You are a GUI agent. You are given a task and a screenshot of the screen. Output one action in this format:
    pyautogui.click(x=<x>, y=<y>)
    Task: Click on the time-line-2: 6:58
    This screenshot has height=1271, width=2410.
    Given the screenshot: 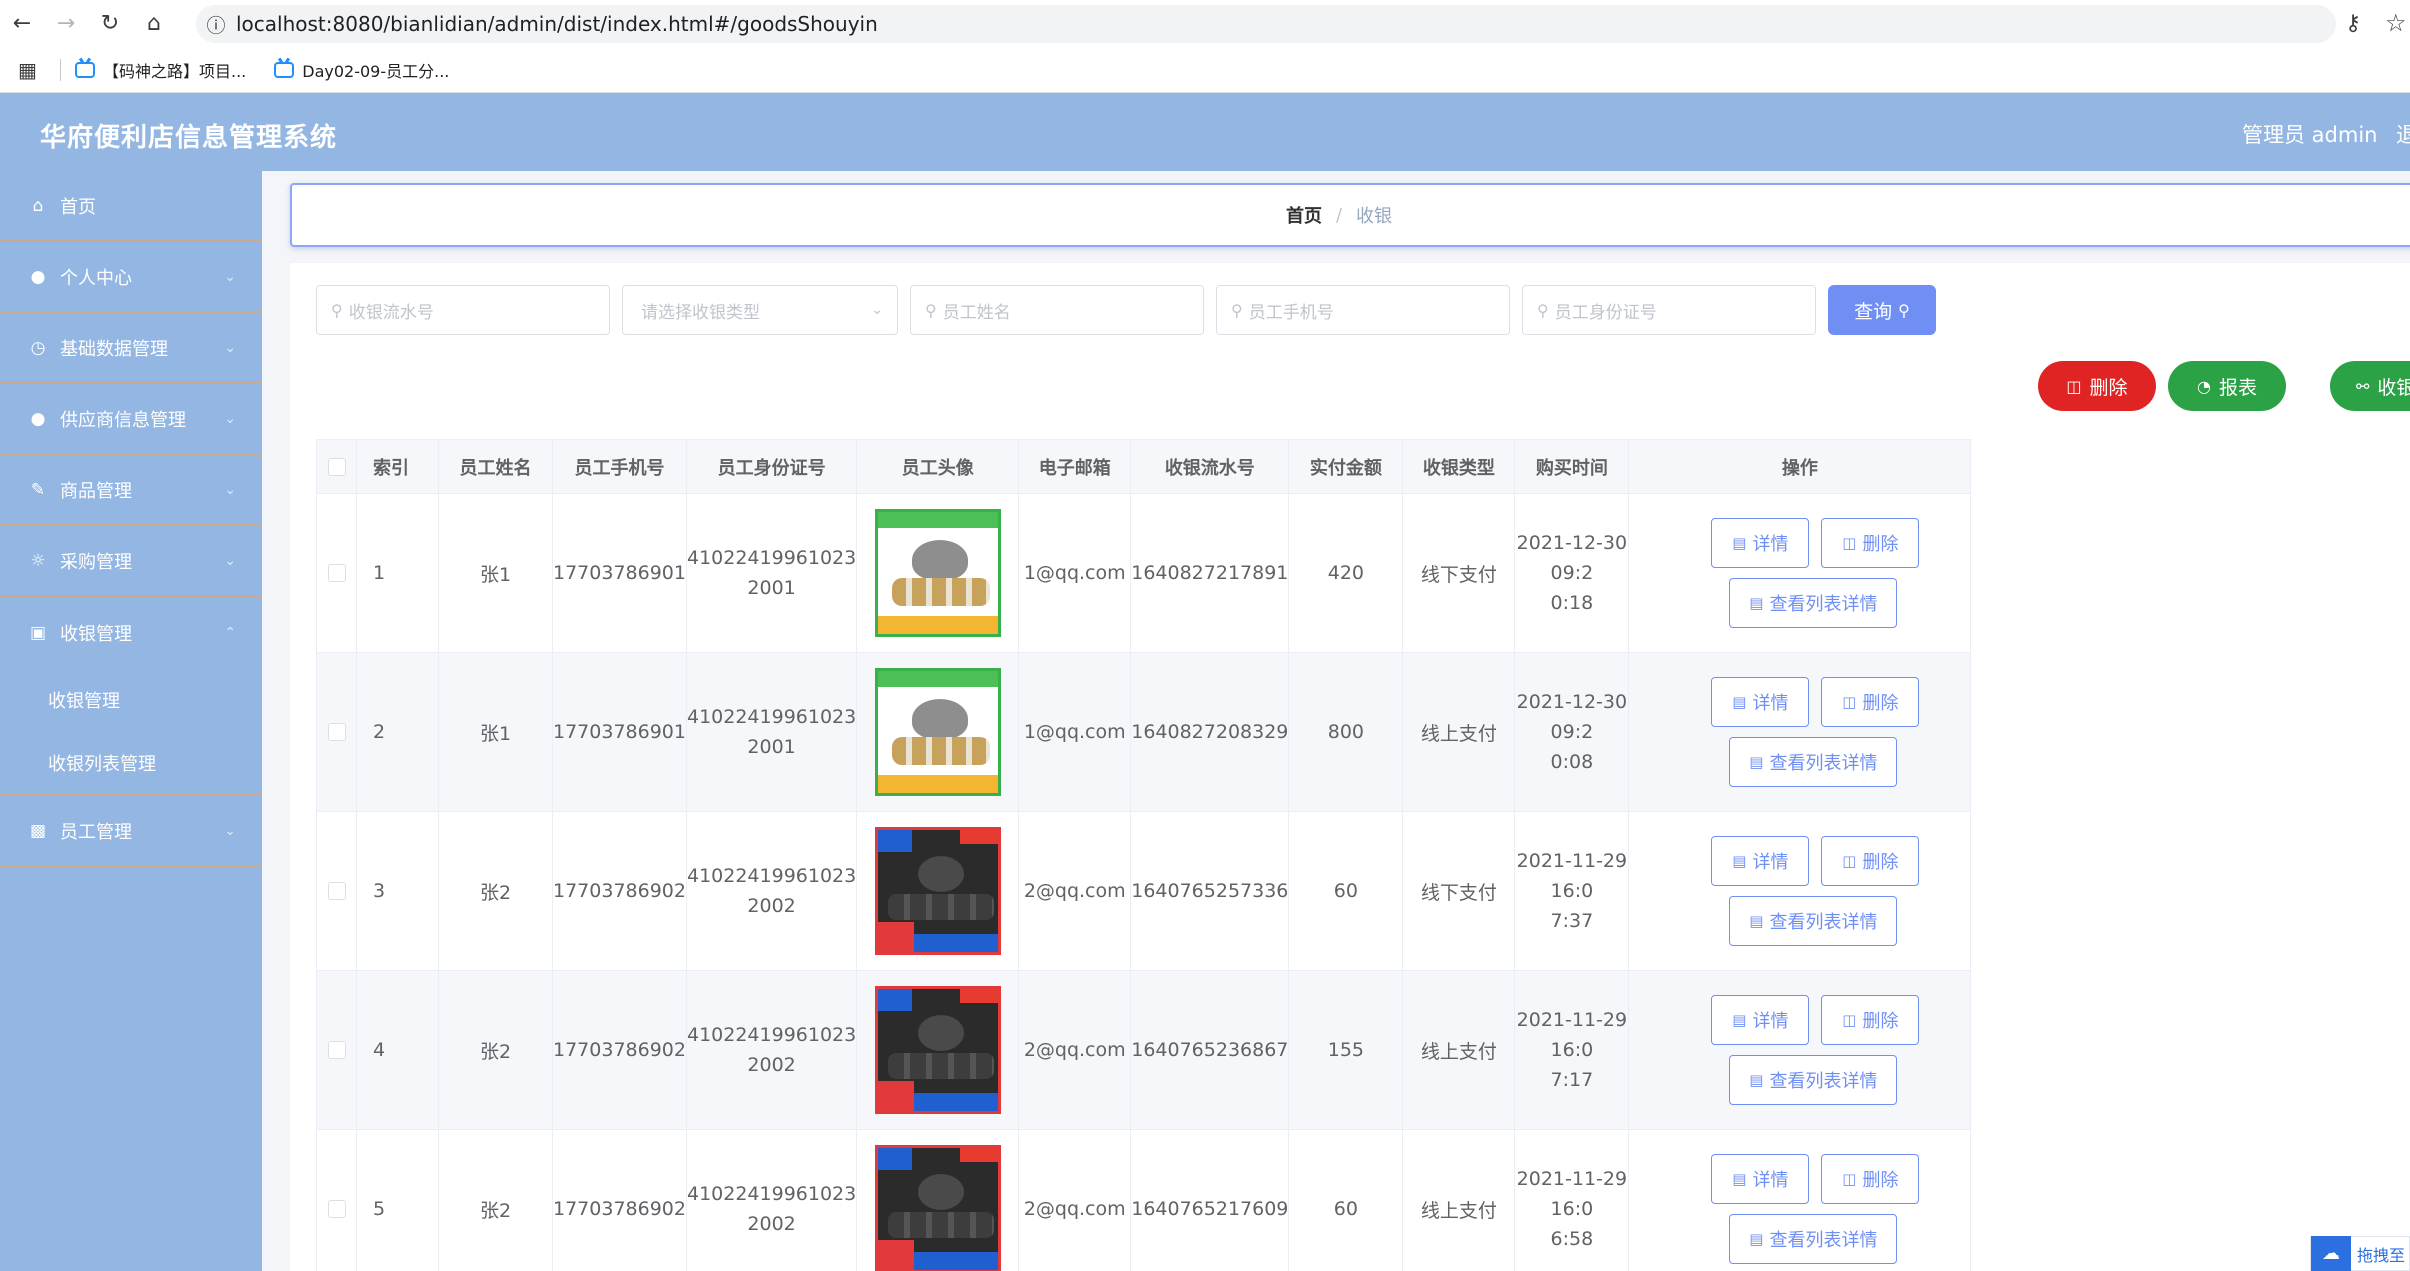 What is the action you would take?
    pyautogui.click(x=1572, y=1239)
    